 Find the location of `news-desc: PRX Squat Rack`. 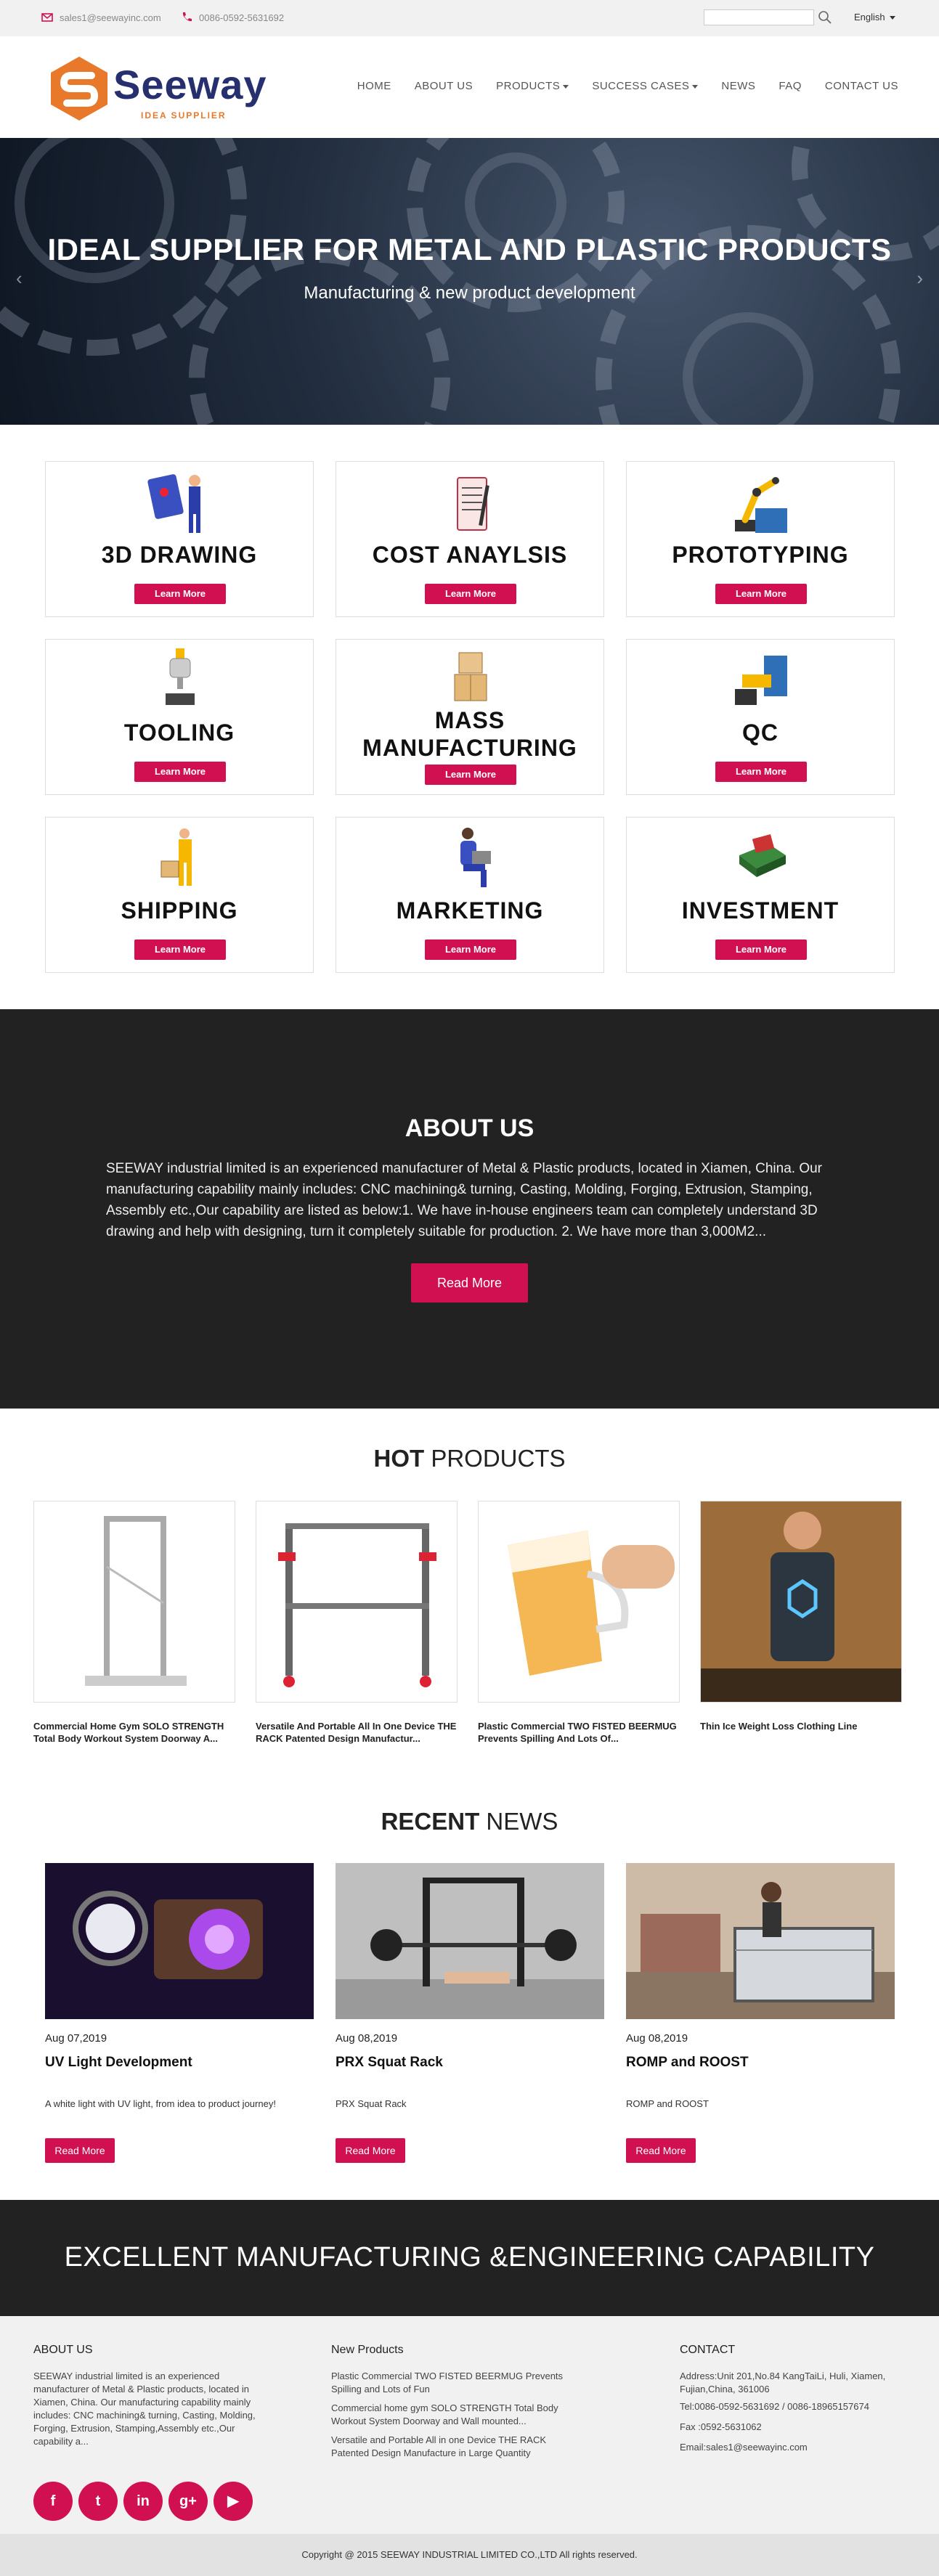

news-desc: PRX Squat Rack is located at coordinates (372, 2103).